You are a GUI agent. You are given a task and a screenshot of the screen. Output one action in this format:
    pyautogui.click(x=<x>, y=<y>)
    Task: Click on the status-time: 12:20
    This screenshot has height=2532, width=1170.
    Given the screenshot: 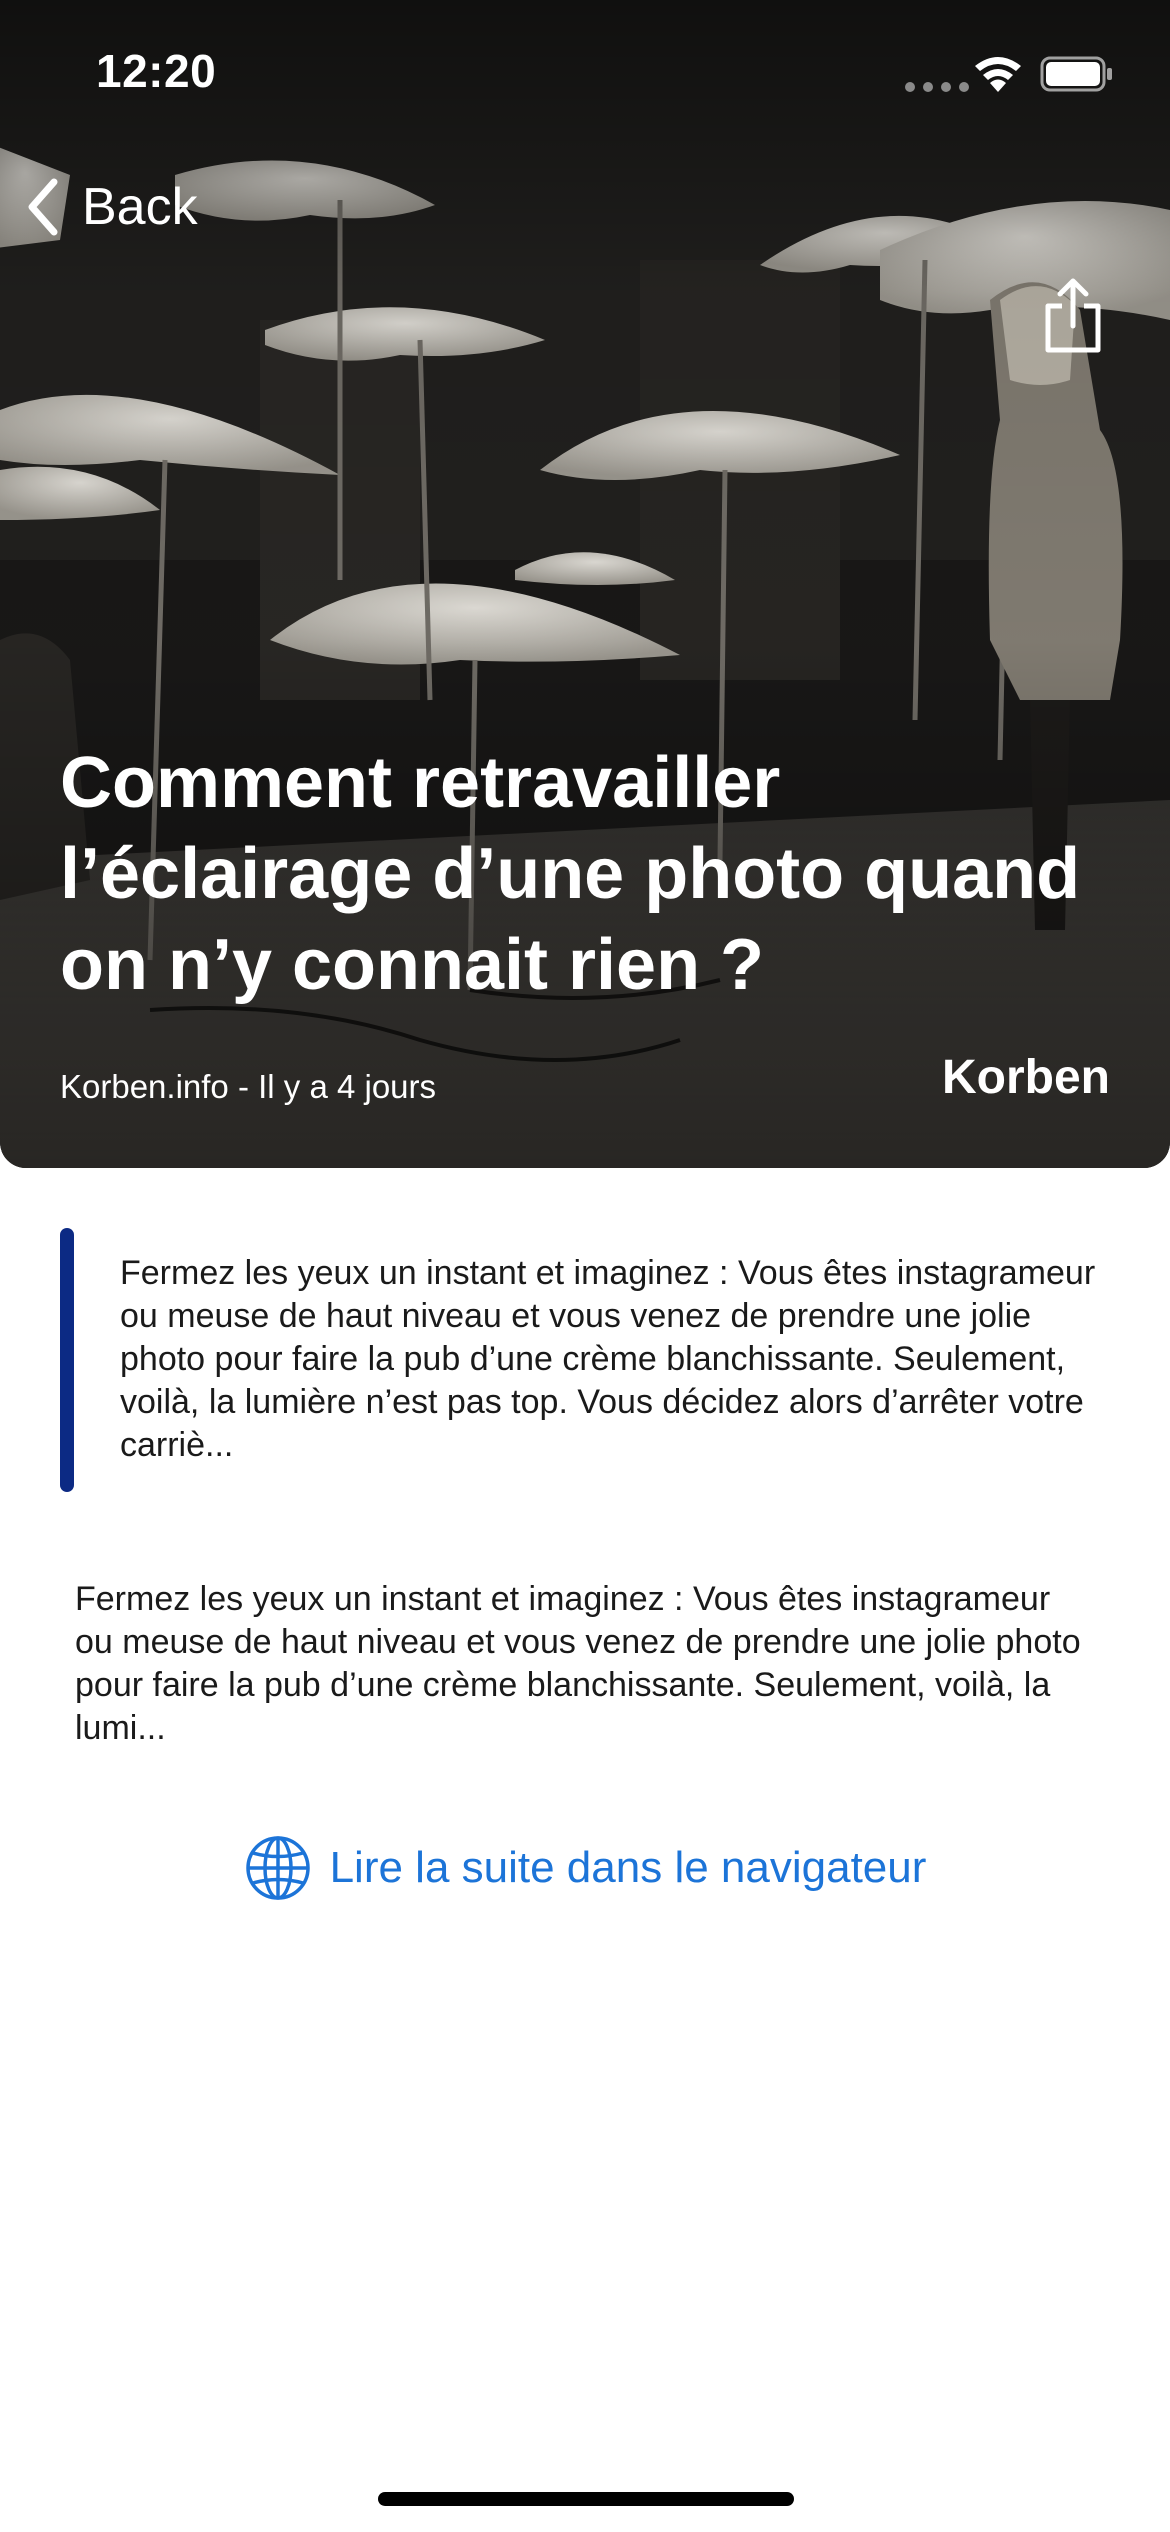 What is the action you would take?
    pyautogui.click(x=156, y=71)
    